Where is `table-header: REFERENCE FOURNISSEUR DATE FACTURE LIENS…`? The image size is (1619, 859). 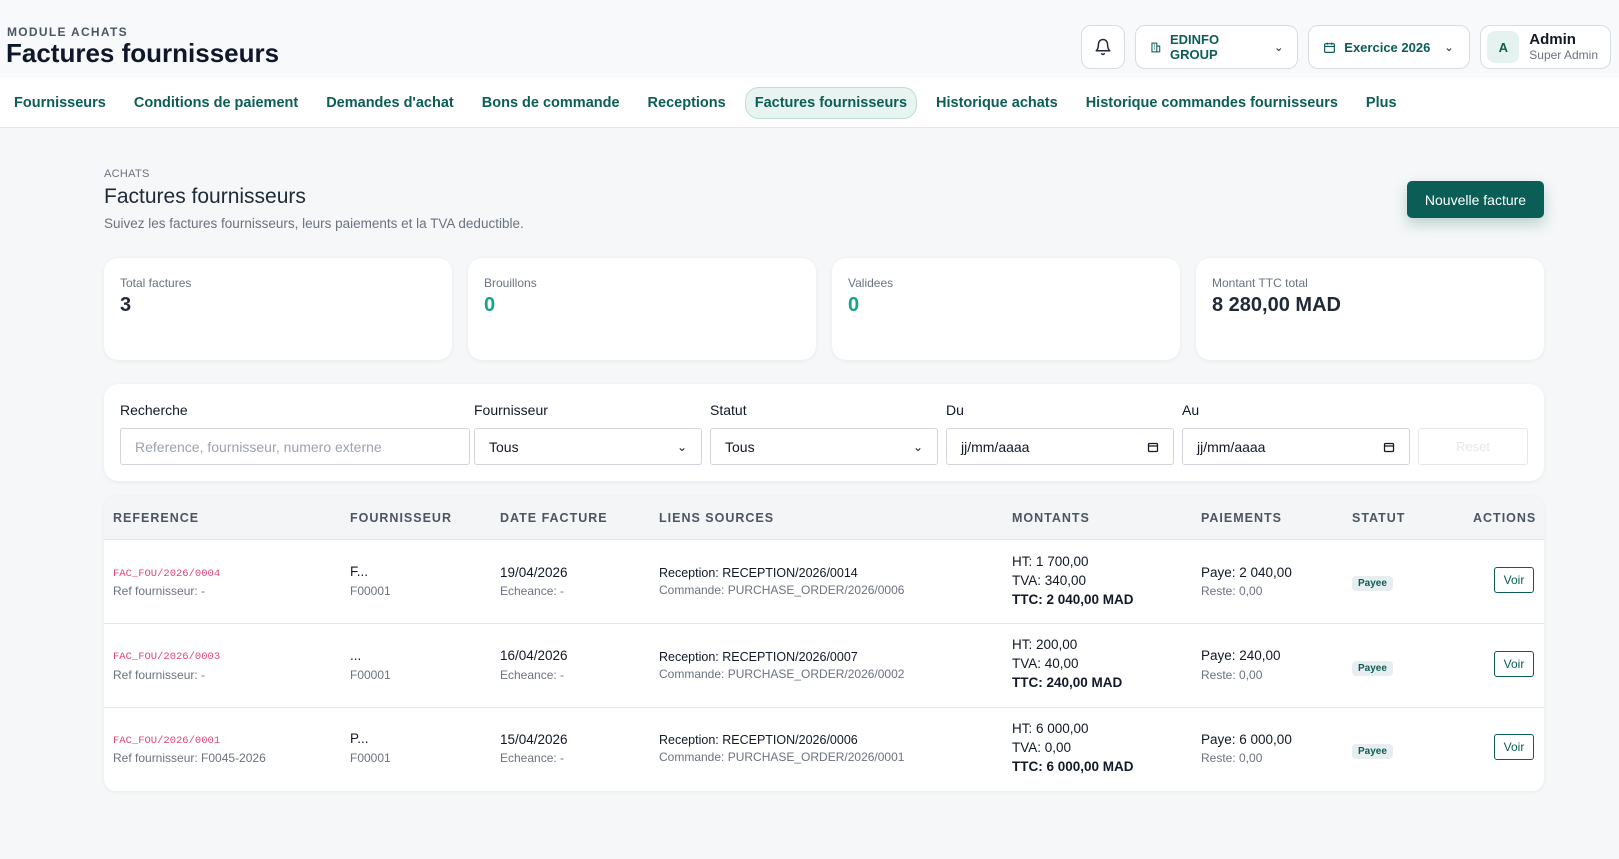
table-header: REFERENCE FOURNISSEUR DATE FACTURE LIENS… is located at coordinates (824, 518).